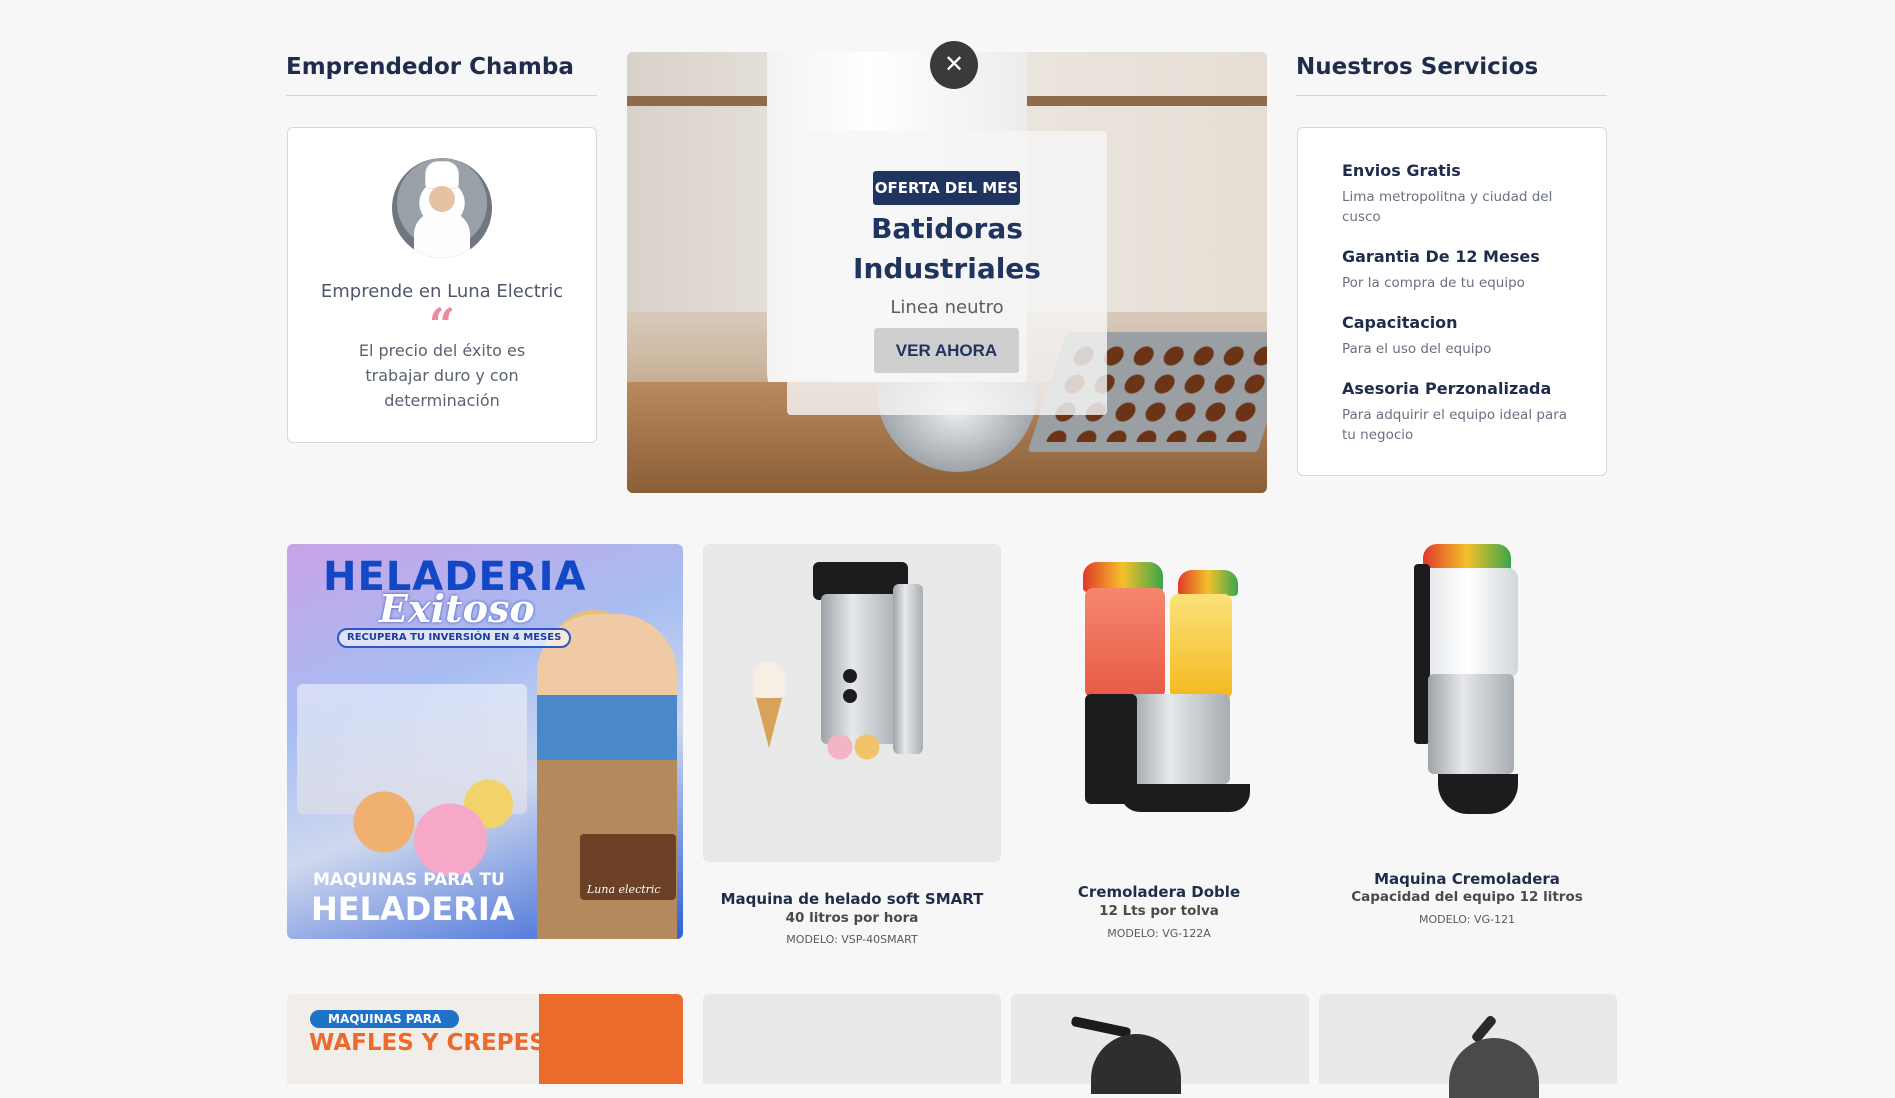  What do you see at coordinates (1447, 207) in the screenshot?
I see `service-desc: Lima metropolitna y ciudad del cusco` at bounding box center [1447, 207].